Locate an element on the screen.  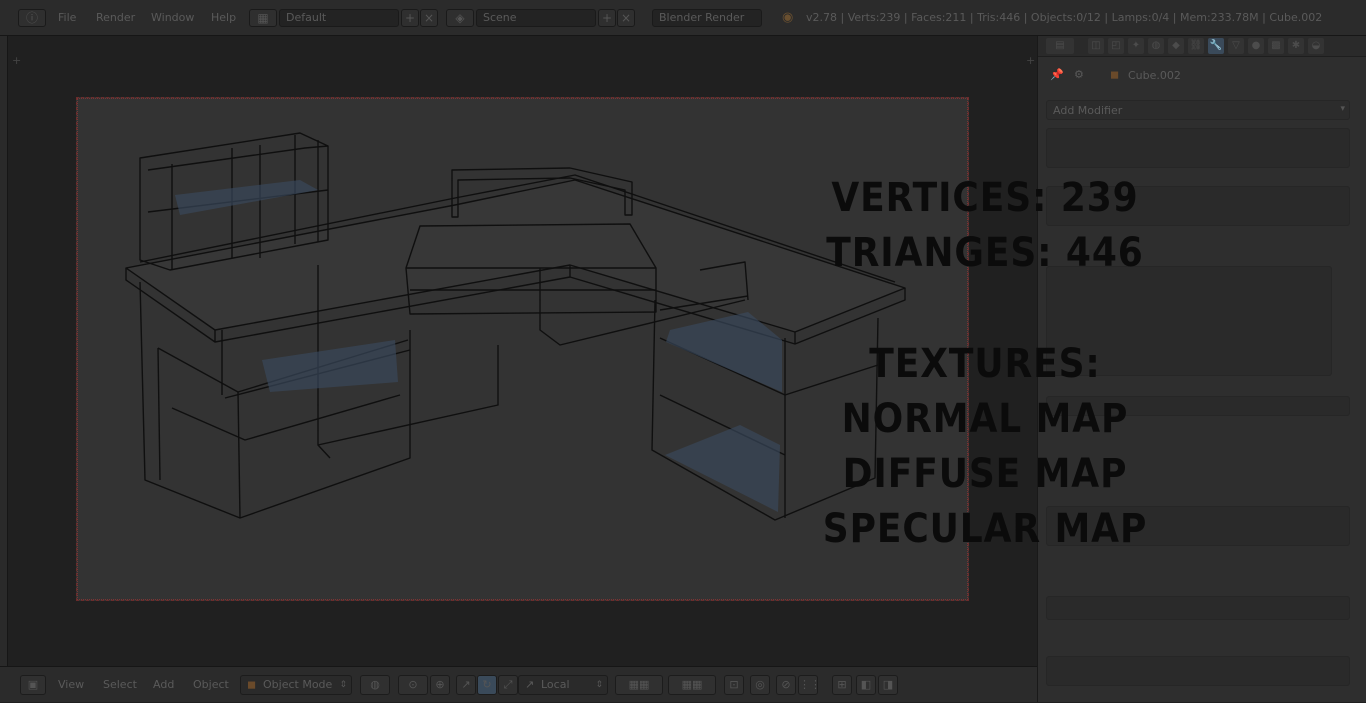
scale-manipulator-icon: ⤢ is located at coordinates (508, 685).